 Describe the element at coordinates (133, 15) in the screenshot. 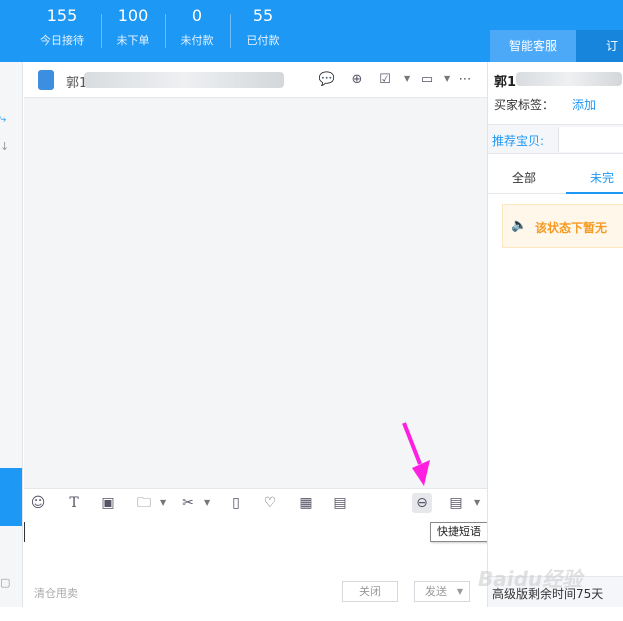

I see `stat-value: 100` at that location.